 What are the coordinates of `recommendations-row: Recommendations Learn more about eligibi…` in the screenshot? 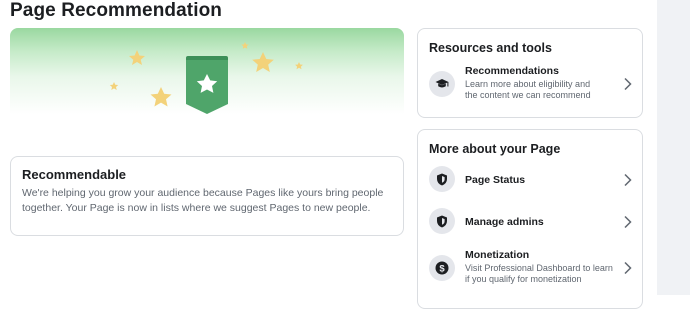 It's located at (531, 84).